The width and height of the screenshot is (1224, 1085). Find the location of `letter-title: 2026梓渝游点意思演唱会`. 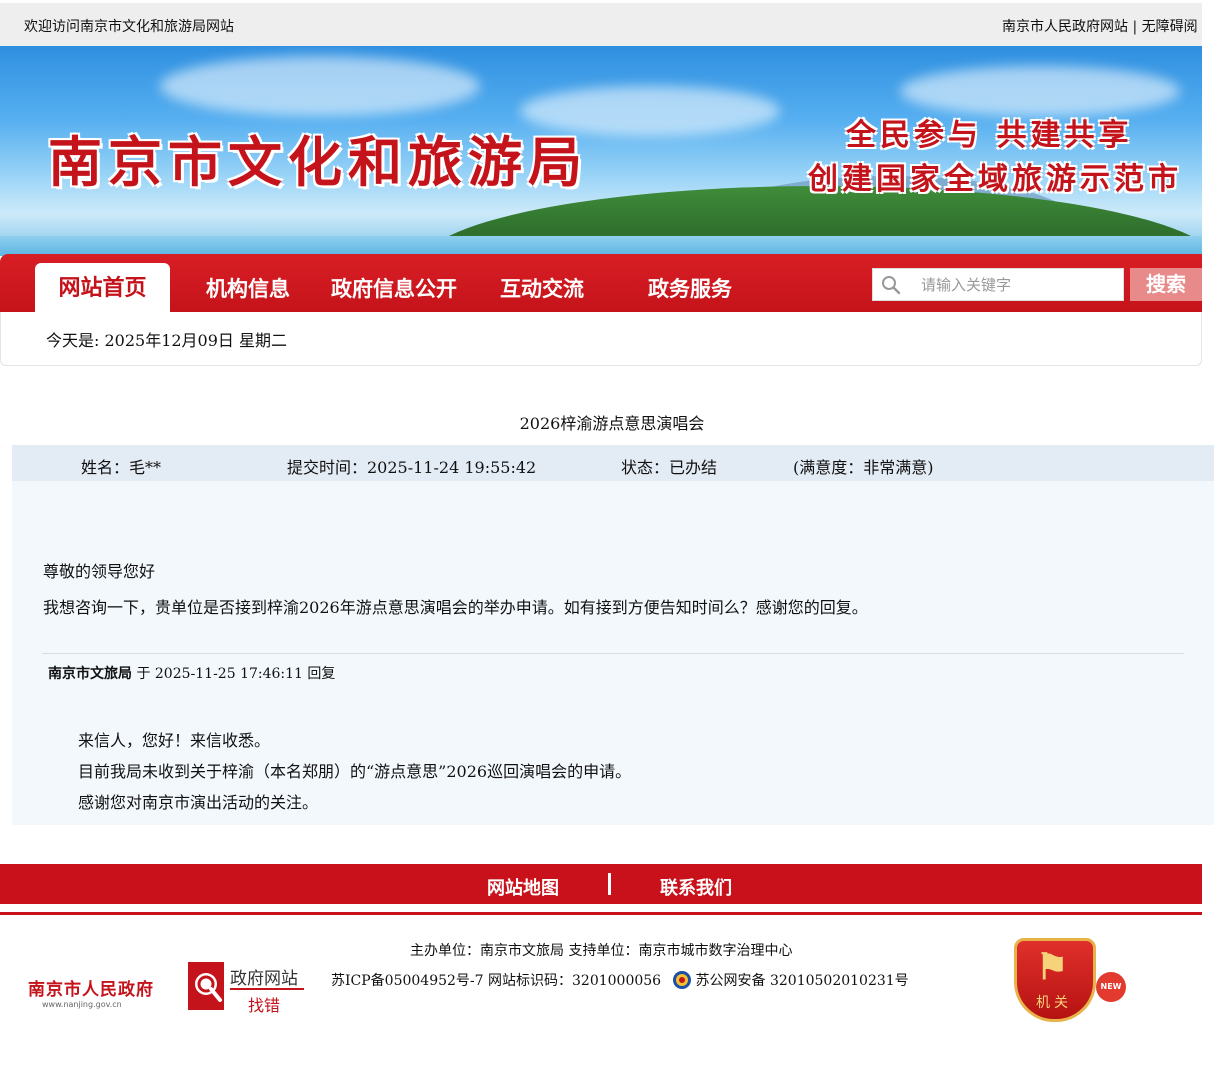

letter-title: 2026梓渝游点意思演唱会 is located at coordinates (612, 423).